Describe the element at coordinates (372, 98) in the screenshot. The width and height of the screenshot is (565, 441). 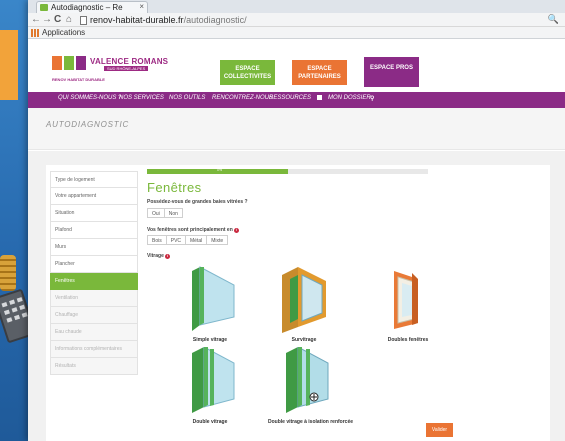
I see `search-icon: ⚲` at that location.